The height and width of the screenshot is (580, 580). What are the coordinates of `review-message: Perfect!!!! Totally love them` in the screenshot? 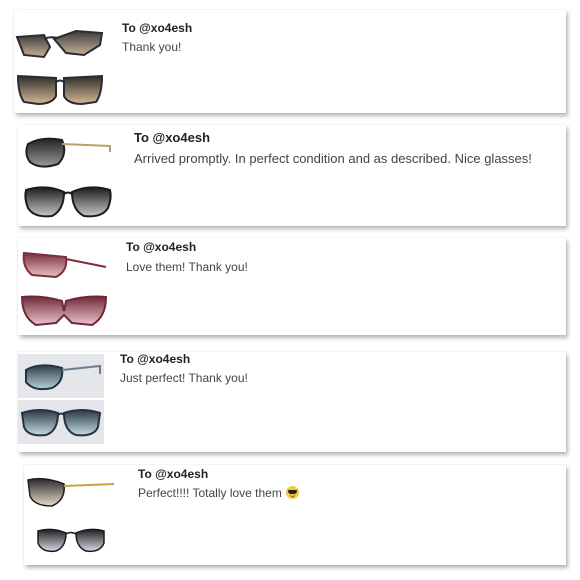 It's located at (218, 493).